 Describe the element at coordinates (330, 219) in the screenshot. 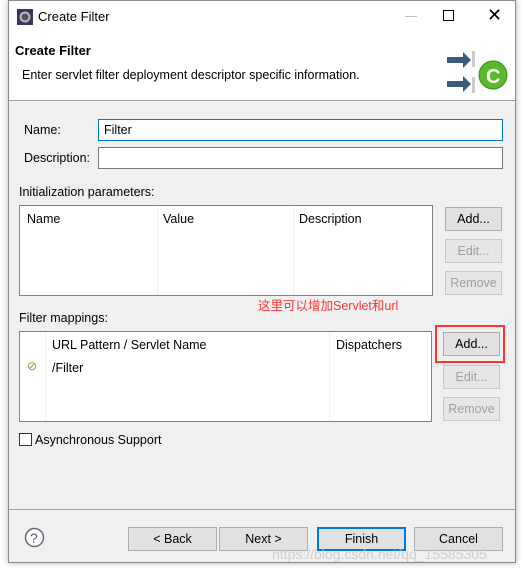

I see `column-header-description: Description` at that location.